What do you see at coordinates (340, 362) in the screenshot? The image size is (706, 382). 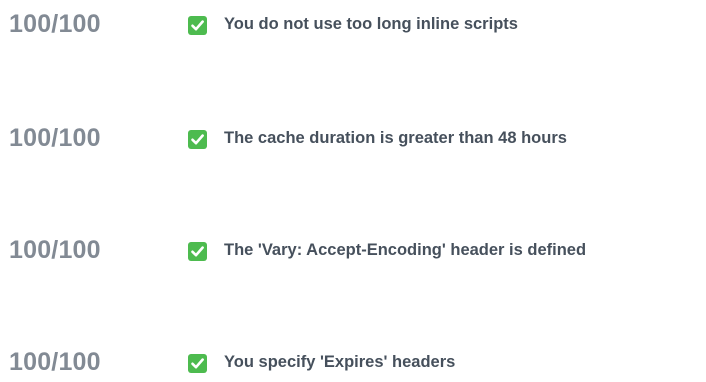 I see `rule-label: You specify 'Expires' headers` at bounding box center [340, 362].